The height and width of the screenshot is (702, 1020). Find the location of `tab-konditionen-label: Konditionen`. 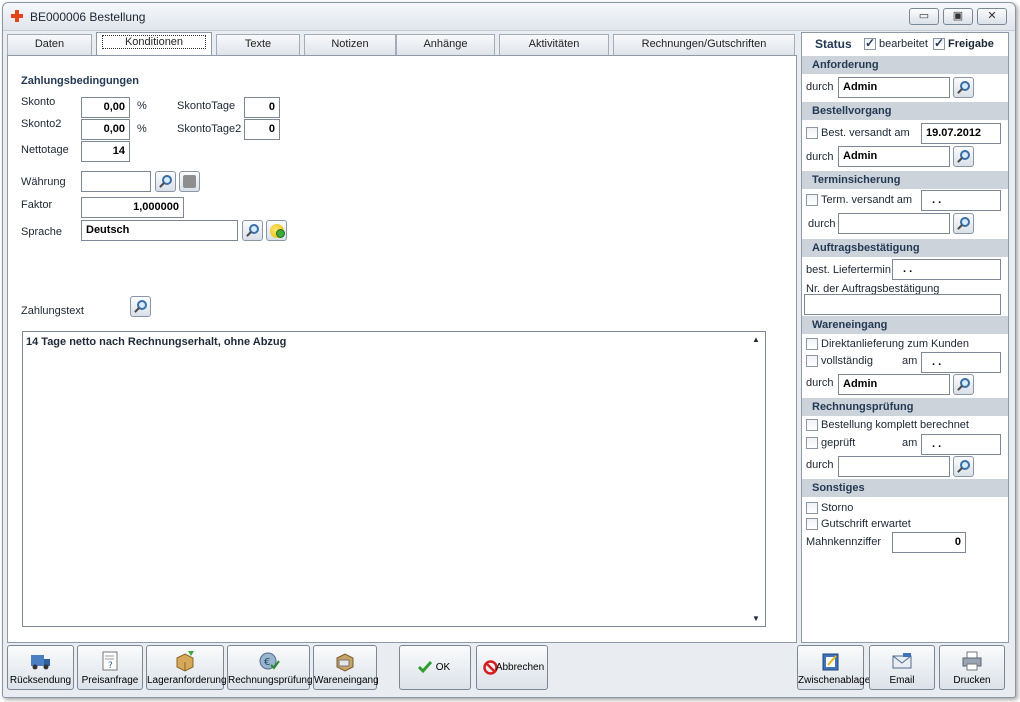

tab-konditionen-label: Konditionen is located at coordinates (154, 42).